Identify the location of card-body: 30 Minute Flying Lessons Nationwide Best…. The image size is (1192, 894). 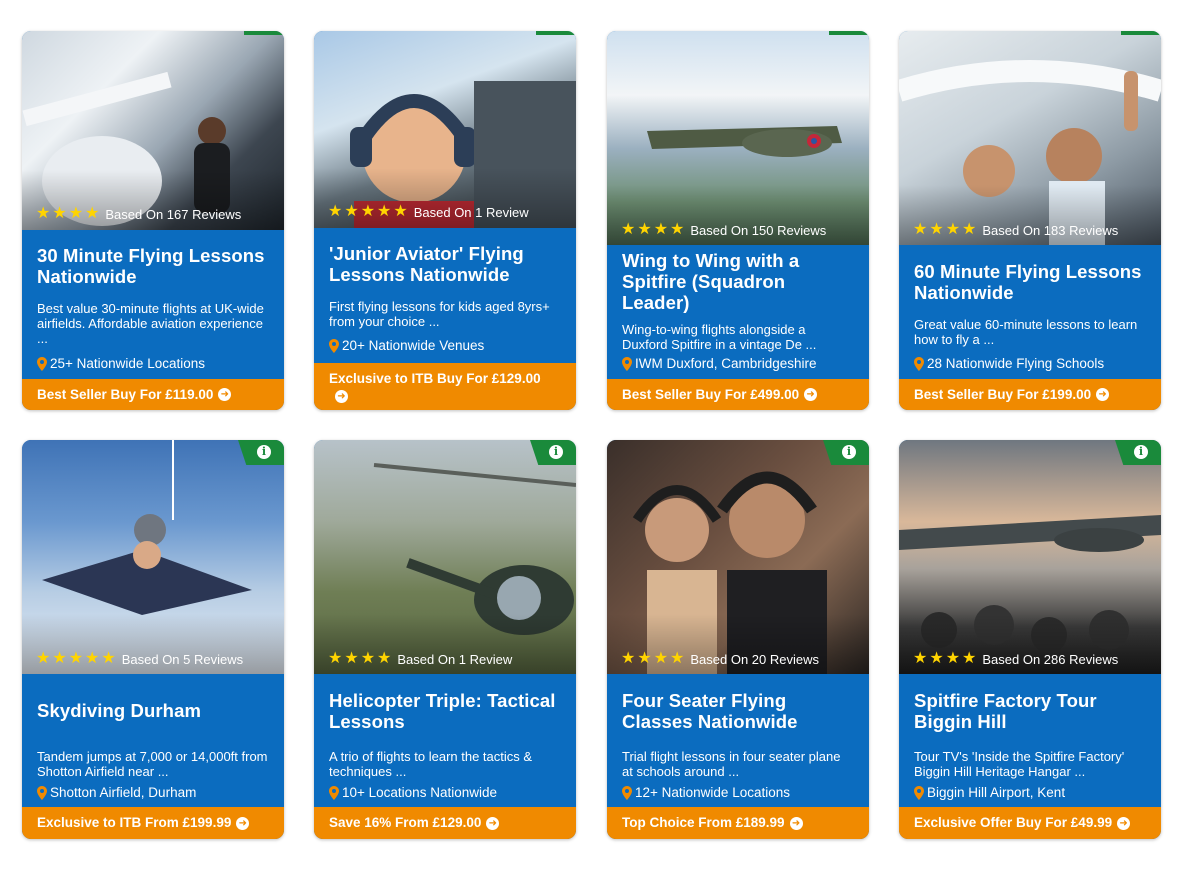
(153, 295).